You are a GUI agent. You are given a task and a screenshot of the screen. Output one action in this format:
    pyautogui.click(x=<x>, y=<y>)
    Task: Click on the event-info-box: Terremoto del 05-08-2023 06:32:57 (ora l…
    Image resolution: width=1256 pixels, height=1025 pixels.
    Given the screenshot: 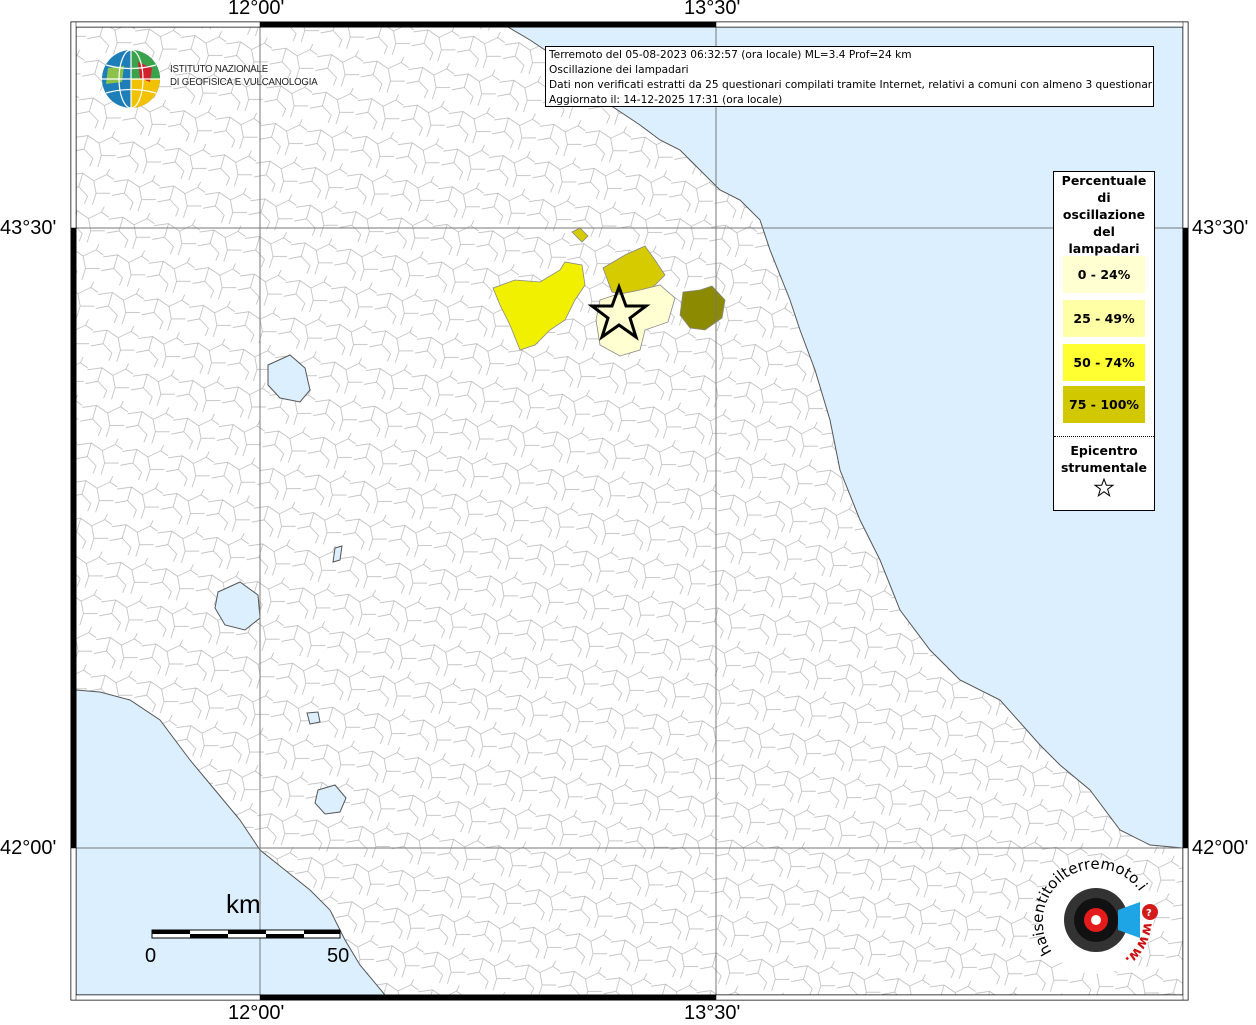 What is the action you would take?
    pyautogui.click(x=849, y=76)
    